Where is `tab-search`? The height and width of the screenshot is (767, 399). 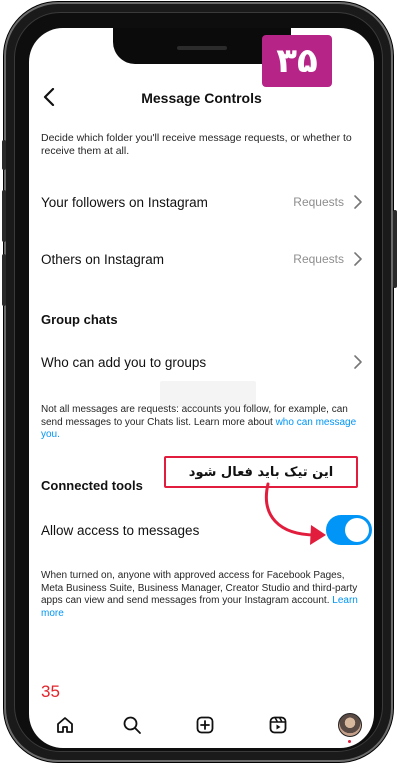 tab-search is located at coordinates (132, 725).